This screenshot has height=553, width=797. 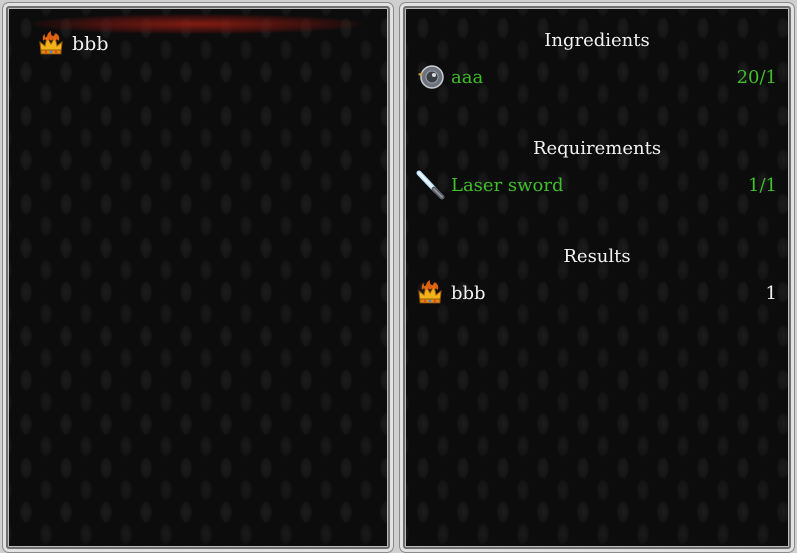 I want to click on result-quantity: 1, so click(x=771, y=293).